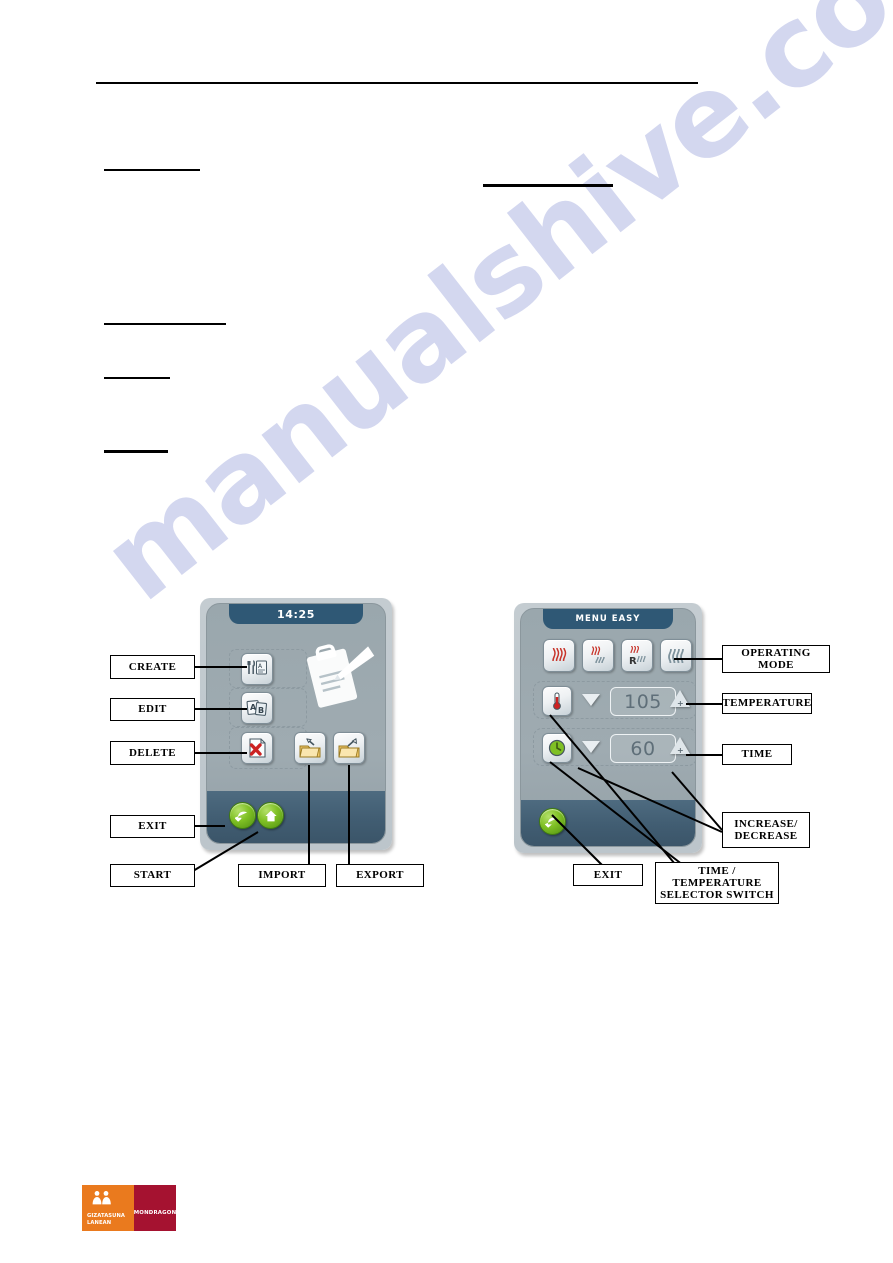  What do you see at coordinates (221, 709) in the screenshot?
I see `leader-edit` at bounding box center [221, 709].